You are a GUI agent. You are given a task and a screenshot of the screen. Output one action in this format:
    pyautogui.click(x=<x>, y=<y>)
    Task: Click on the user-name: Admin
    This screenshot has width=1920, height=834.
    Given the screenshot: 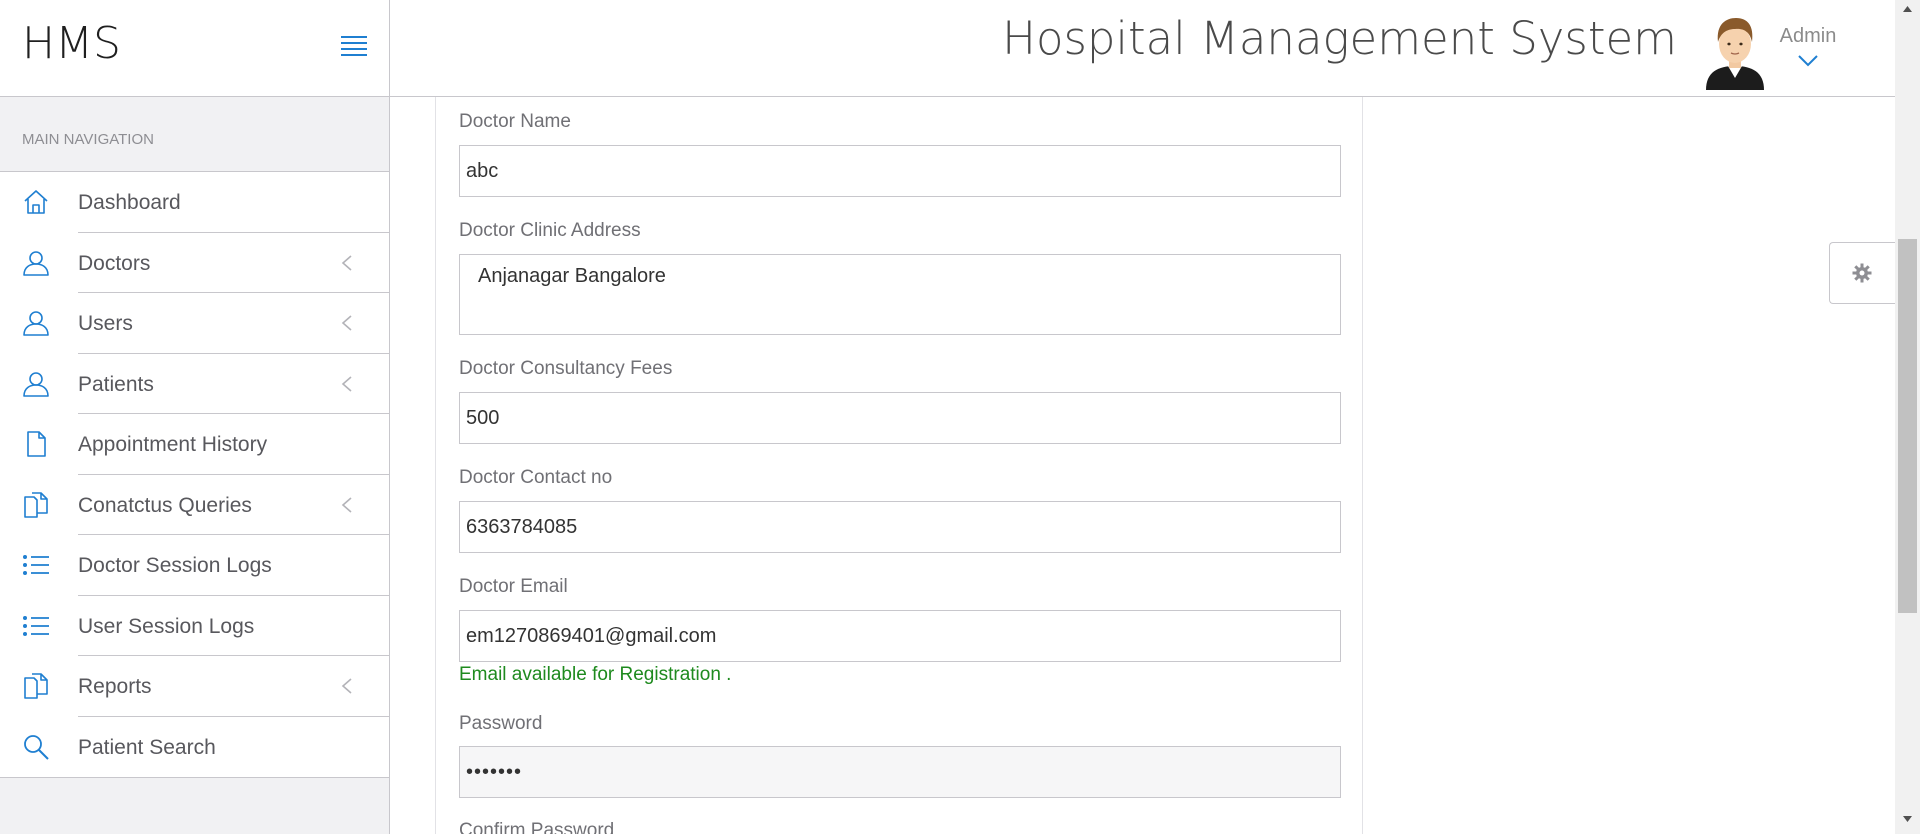 What is the action you would take?
    pyautogui.click(x=1808, y=36)
    